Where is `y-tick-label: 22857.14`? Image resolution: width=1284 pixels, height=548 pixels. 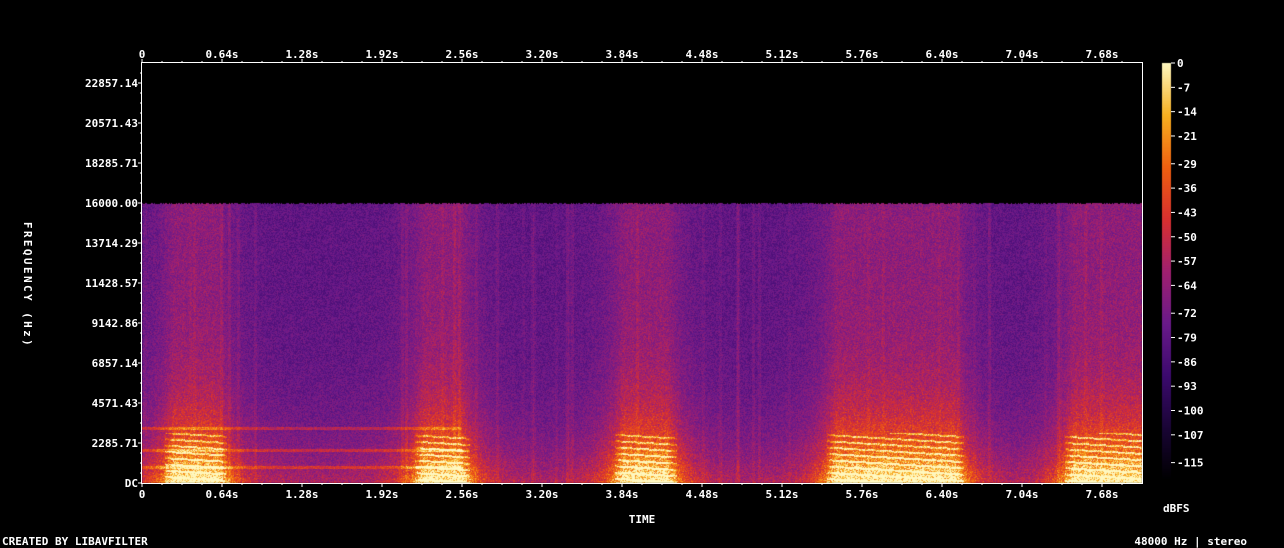
y-tick-label: 22857.14 is located at coordinates (111, 83).